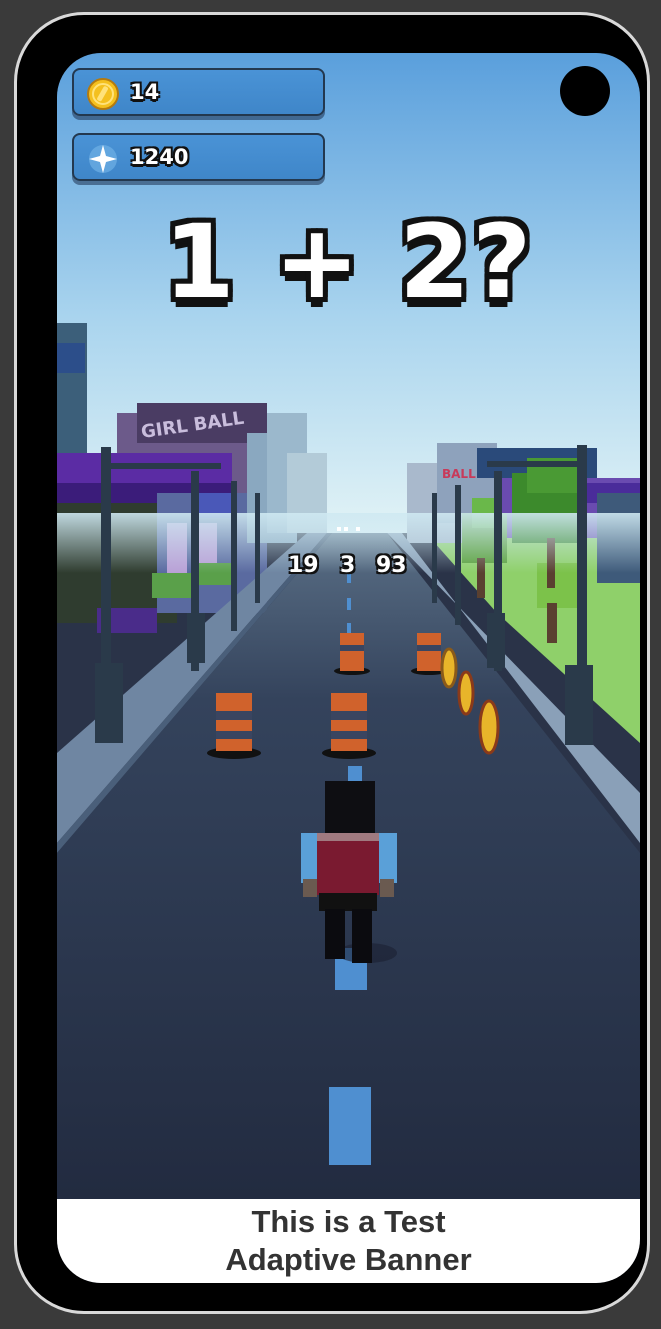  I want to click on camera-cutout, so click(585, 91).